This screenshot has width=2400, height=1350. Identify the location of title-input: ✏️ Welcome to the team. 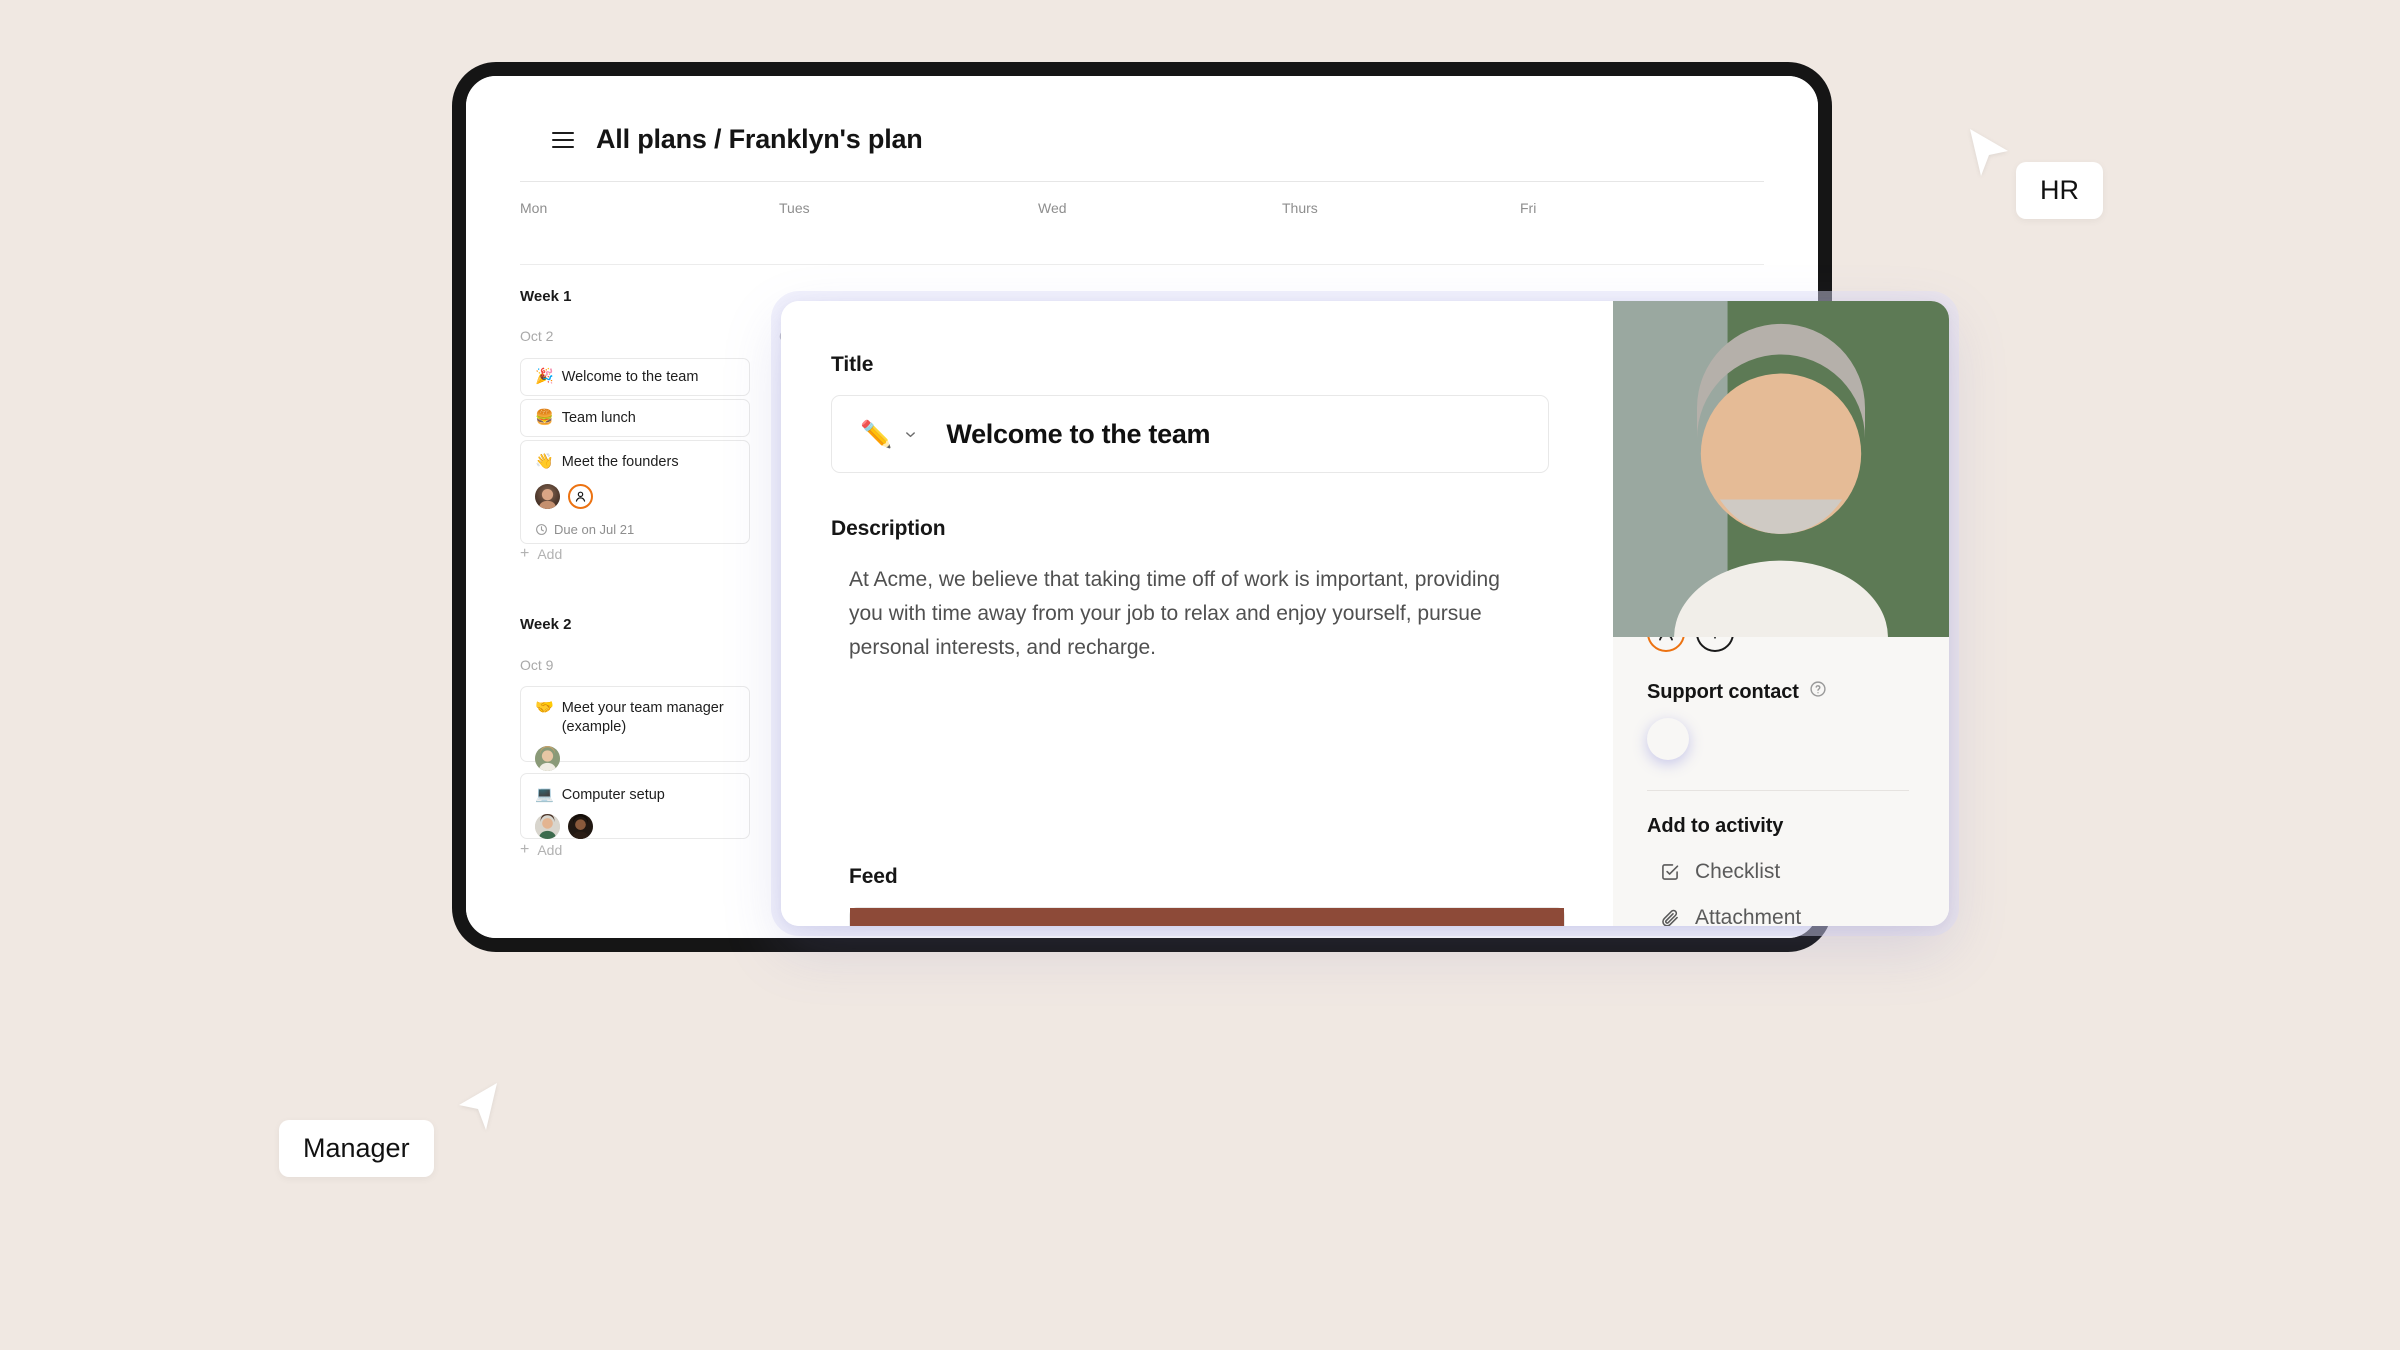
(1190, 434).